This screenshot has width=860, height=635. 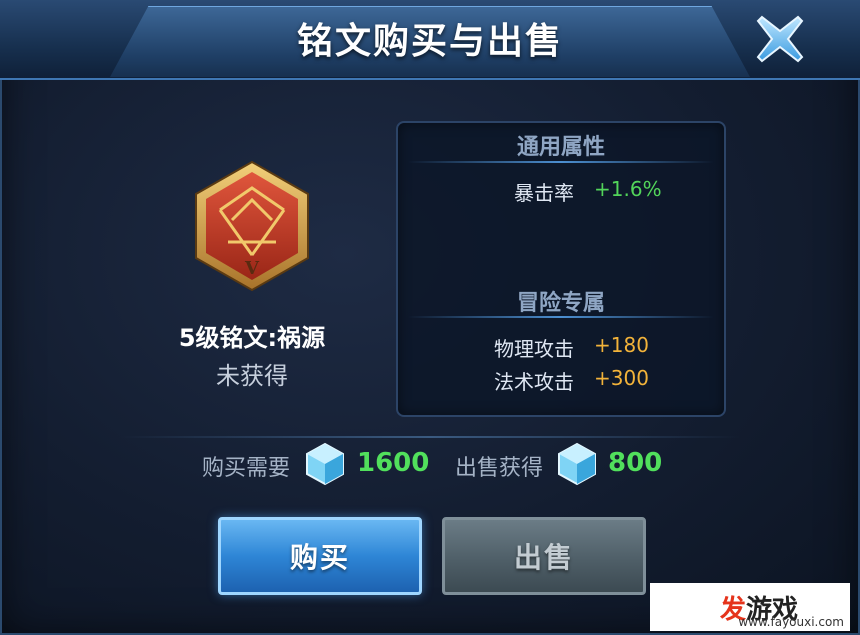 What do you see at coordinates (252, 338) in the screenshot?
I see `item-name: 5级铭文:祸源` at bounding box center [252, 338].